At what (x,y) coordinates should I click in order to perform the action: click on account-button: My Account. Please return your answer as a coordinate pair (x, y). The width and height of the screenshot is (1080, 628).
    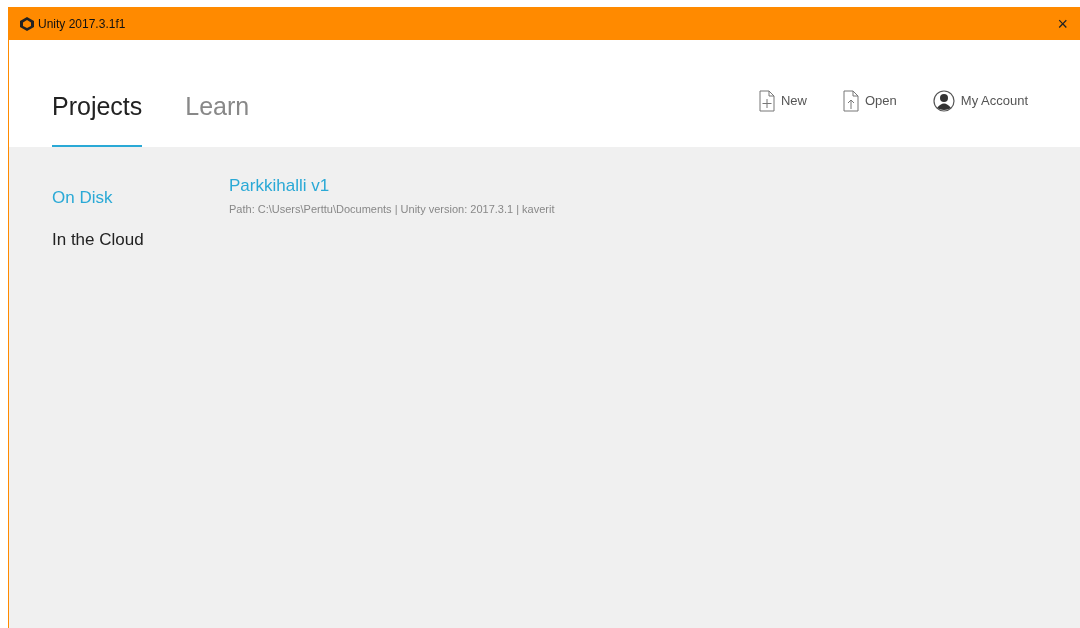
    Looking at the image, I should click on (980, 100).